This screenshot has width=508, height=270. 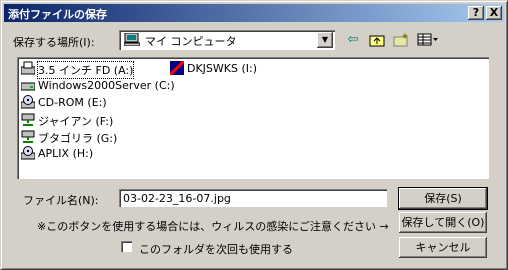 I want to click on virus-warning: ※このボタンを使用する場合には、ウィルスの感染にご注意ください →, so click(x=213, y=226).